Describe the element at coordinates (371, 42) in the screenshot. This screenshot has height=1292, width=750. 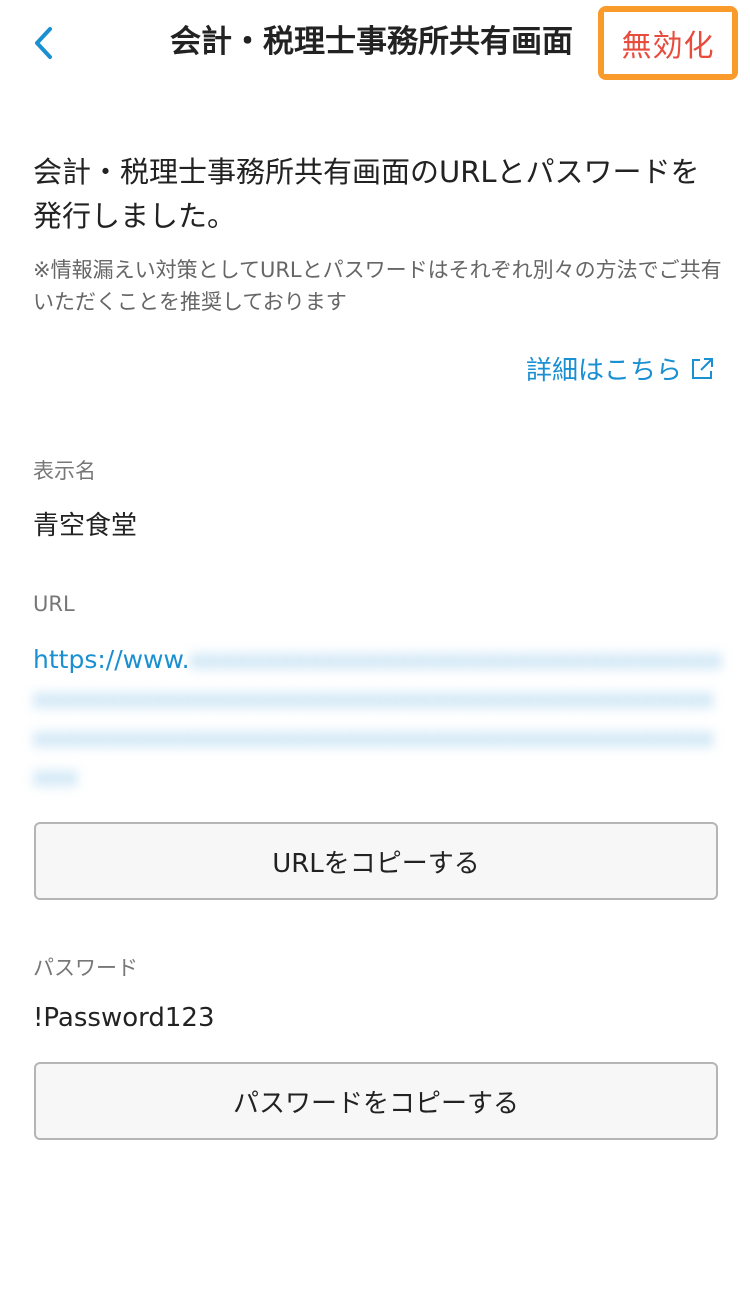
I see `page-title: 会計・税理士事務所共有画面` at that location.